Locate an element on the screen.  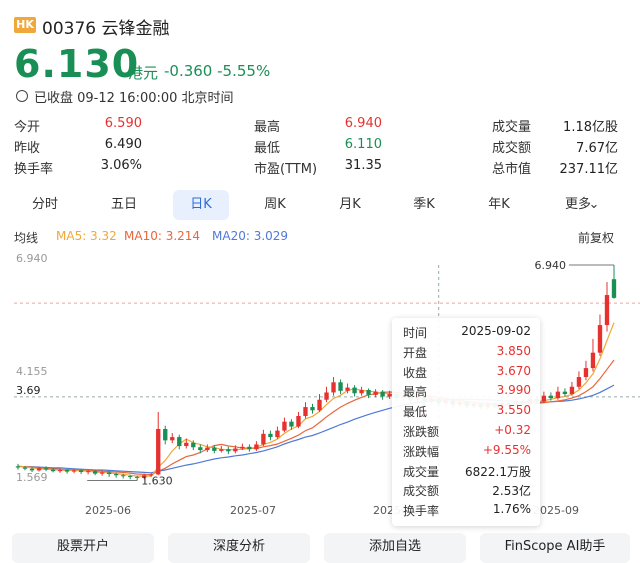
tooltip-label: 最低 is located at coordinates (415, 412).